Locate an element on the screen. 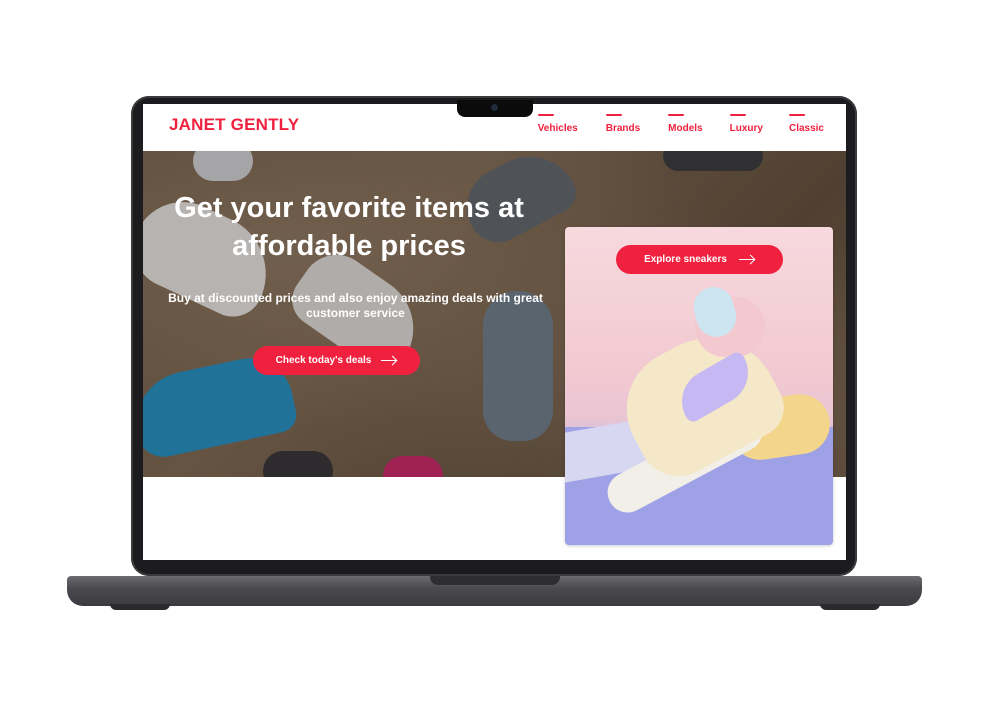 The image size is (989, 707). check-deals-button: Check today's deals is located at coordinates (336, 360).